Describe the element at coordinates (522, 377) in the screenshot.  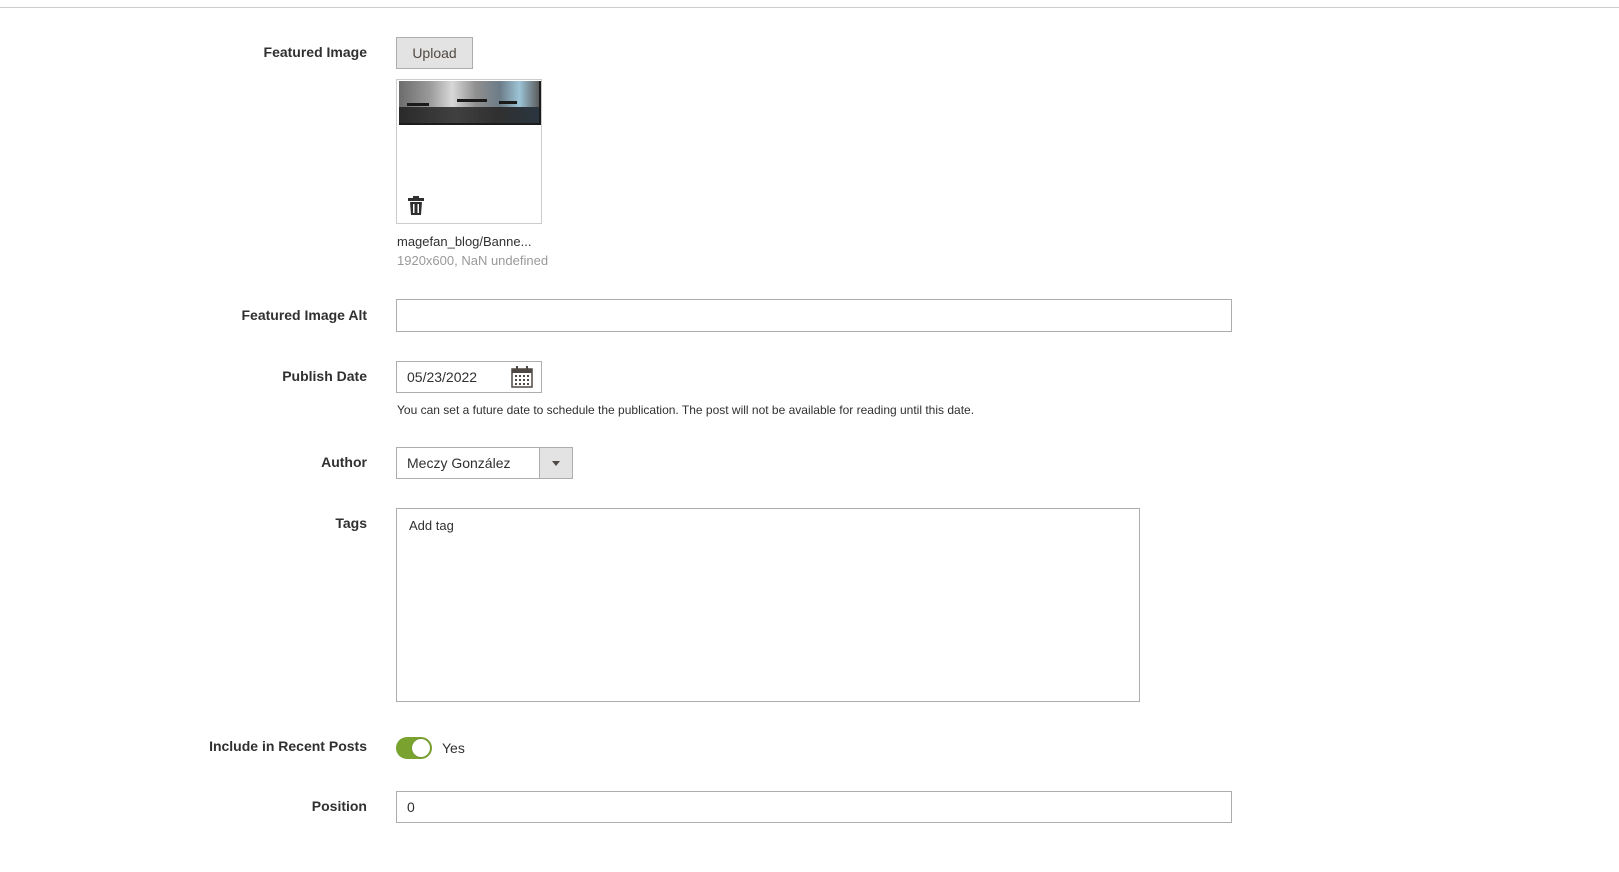
I see `calendar-icon` at that location.